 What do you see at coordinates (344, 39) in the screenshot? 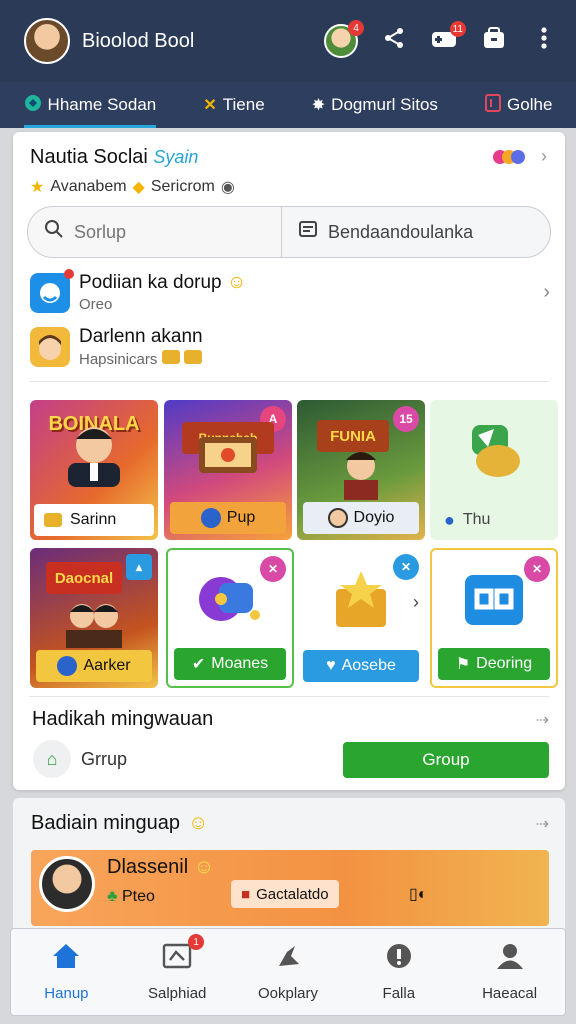
I see `friend-avatar: 4` at bounding box center [344, 39].